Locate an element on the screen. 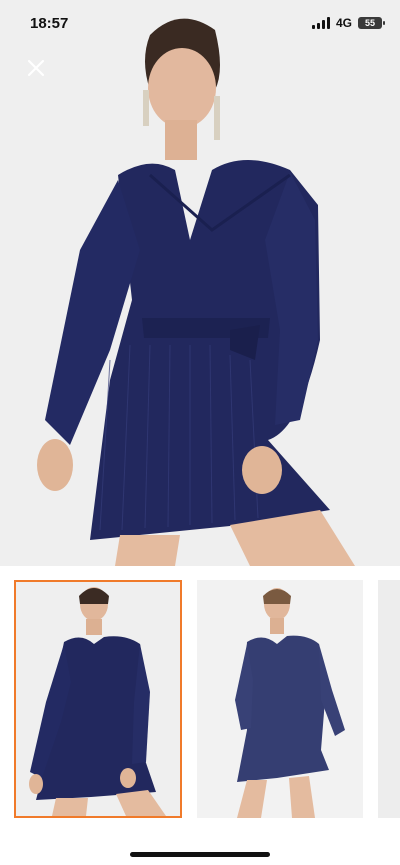  close-icon is located at coordinates (36, 68).